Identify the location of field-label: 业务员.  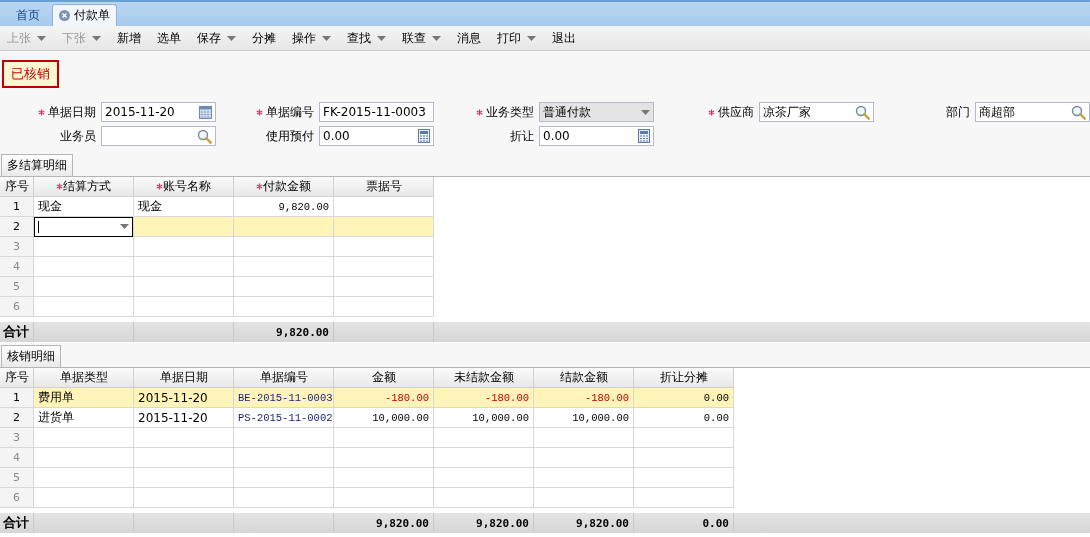
(78, 136).